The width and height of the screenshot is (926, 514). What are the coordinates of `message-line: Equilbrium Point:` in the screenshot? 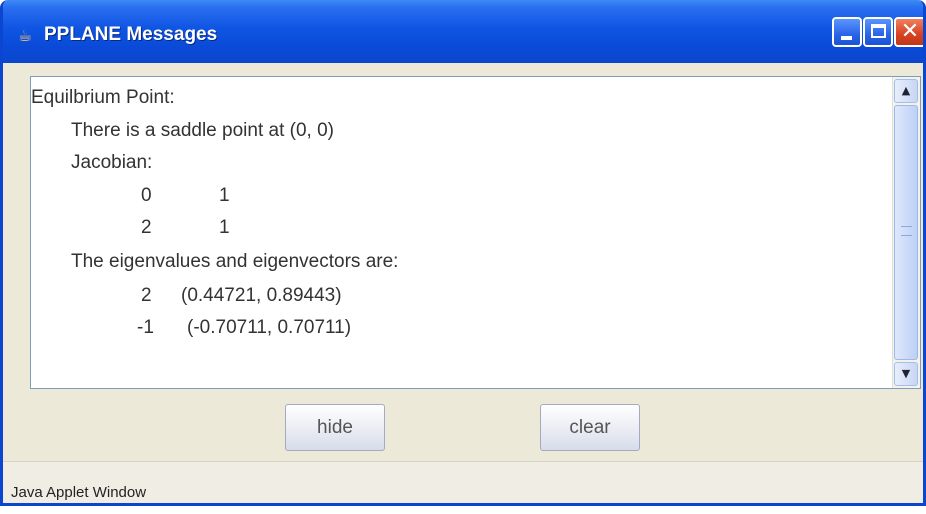 It's located at (103, 97).